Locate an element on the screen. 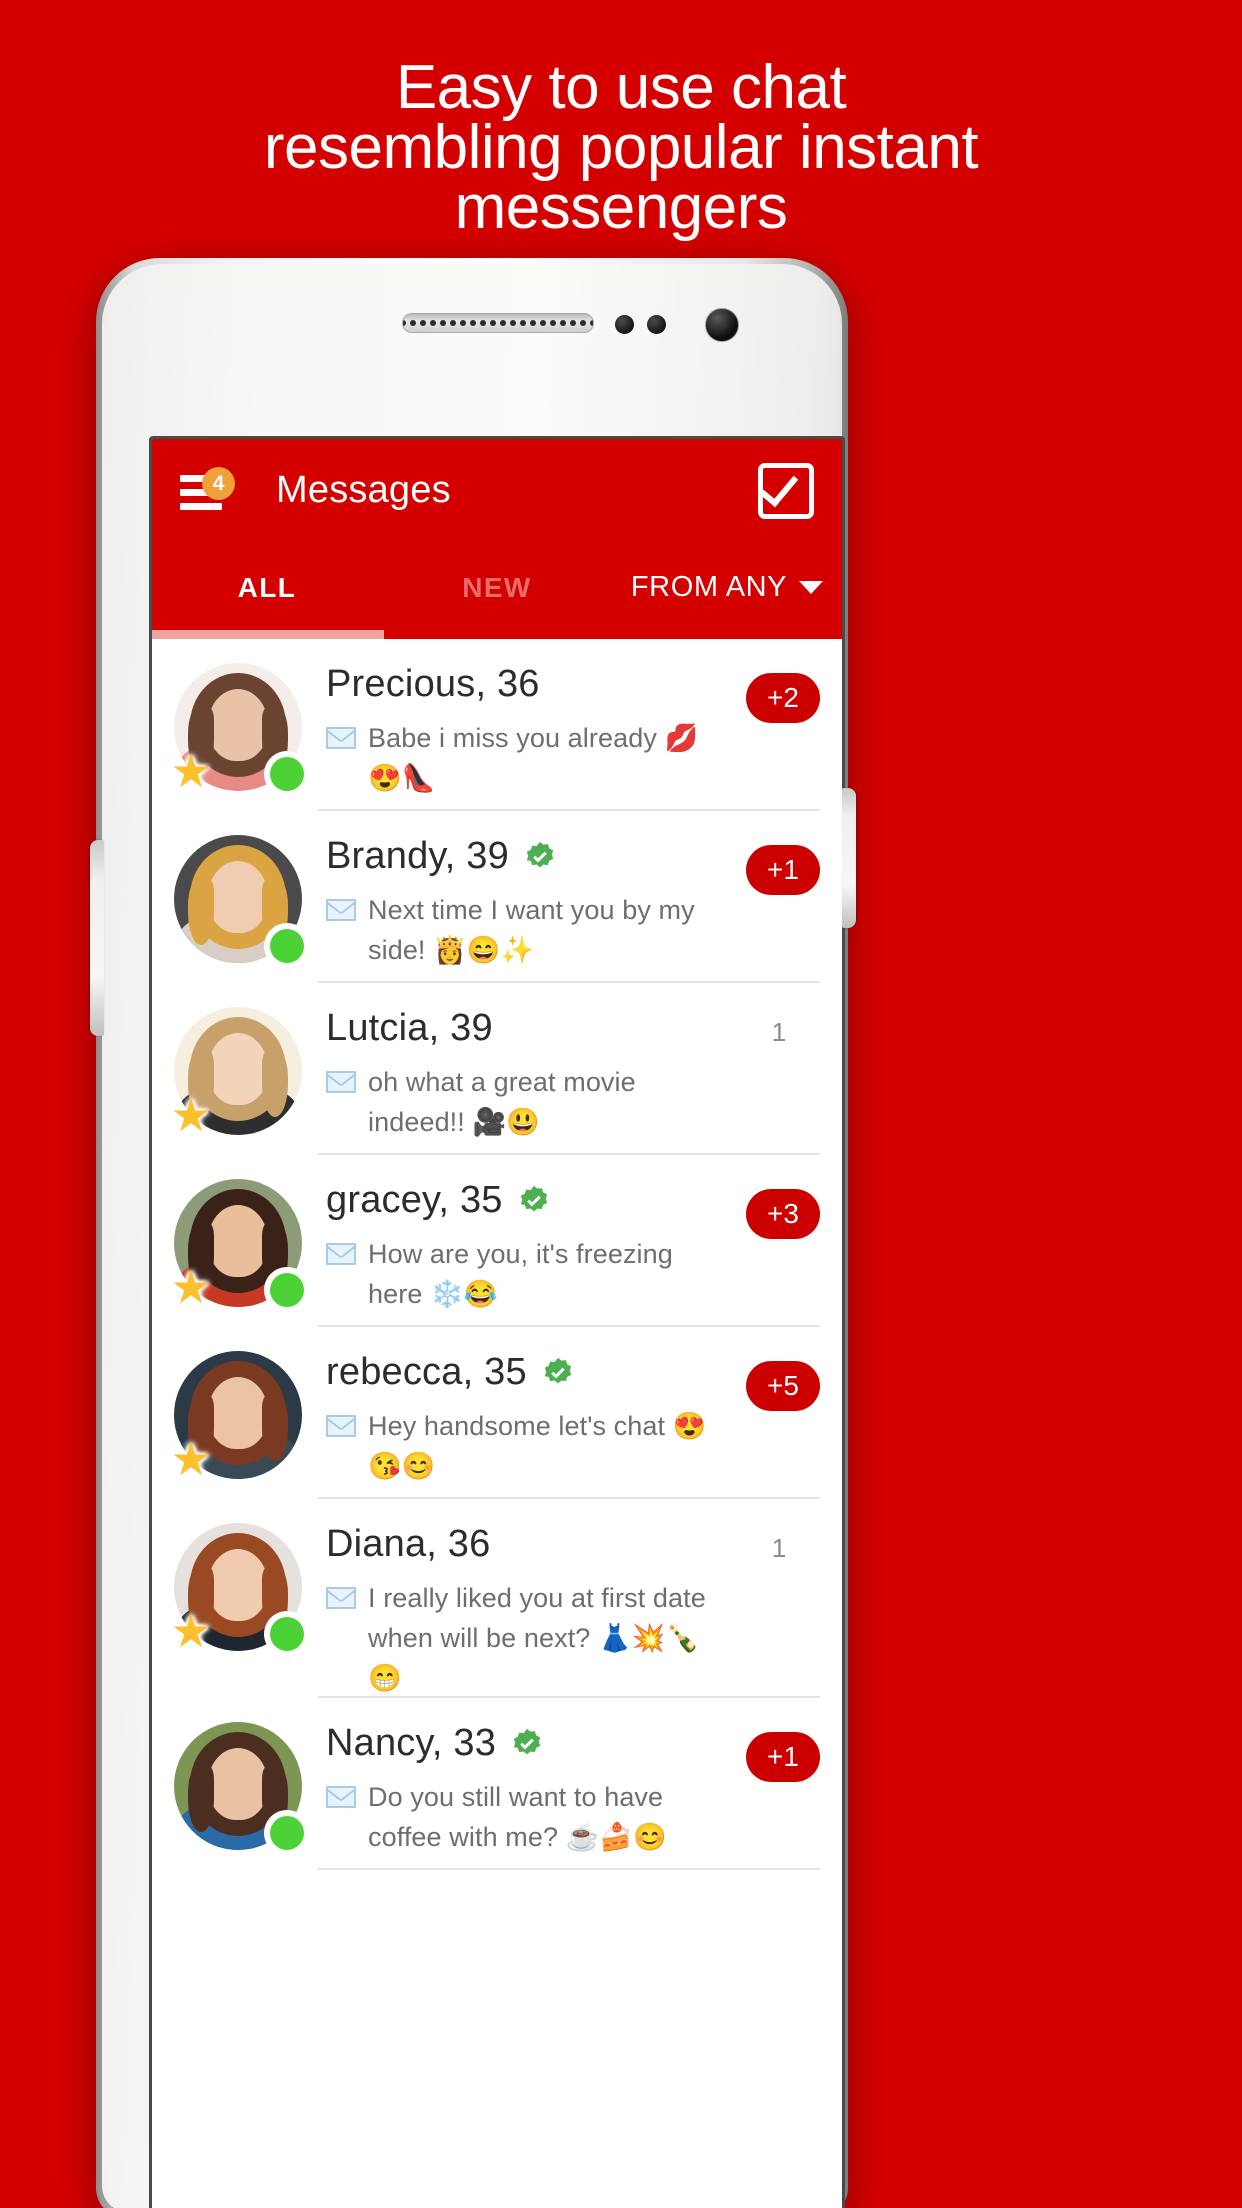 Image resolution: width=1242 pixels, height=2208 pixels. headline-line-1: Easy to use chat is located at coordinates (621, 87).